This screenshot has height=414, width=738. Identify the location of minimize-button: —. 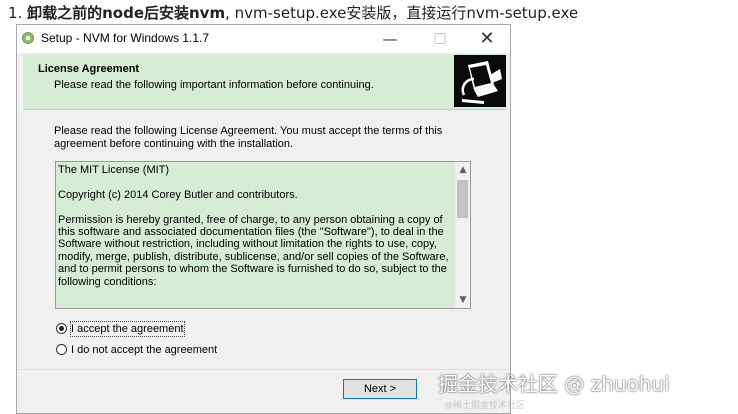
(390, 39).